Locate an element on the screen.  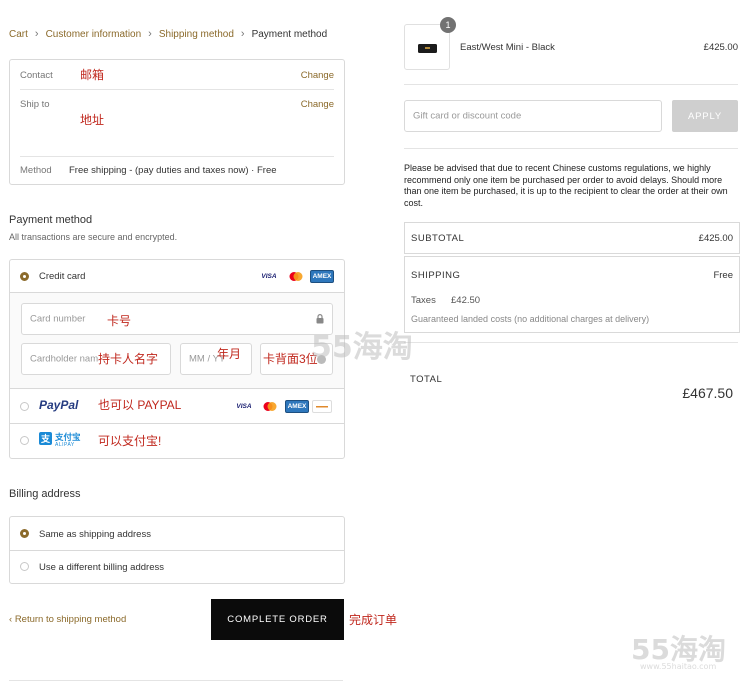
shipping-value: Free is located at coordinates (723, 275).